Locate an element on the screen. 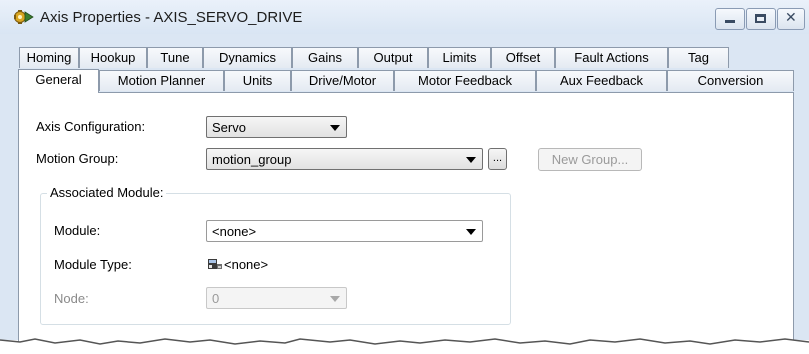 The width and height of the screenshot is (809, 354). tab-drive-motor: Drive/Motor is located at coordinates (342, 80).